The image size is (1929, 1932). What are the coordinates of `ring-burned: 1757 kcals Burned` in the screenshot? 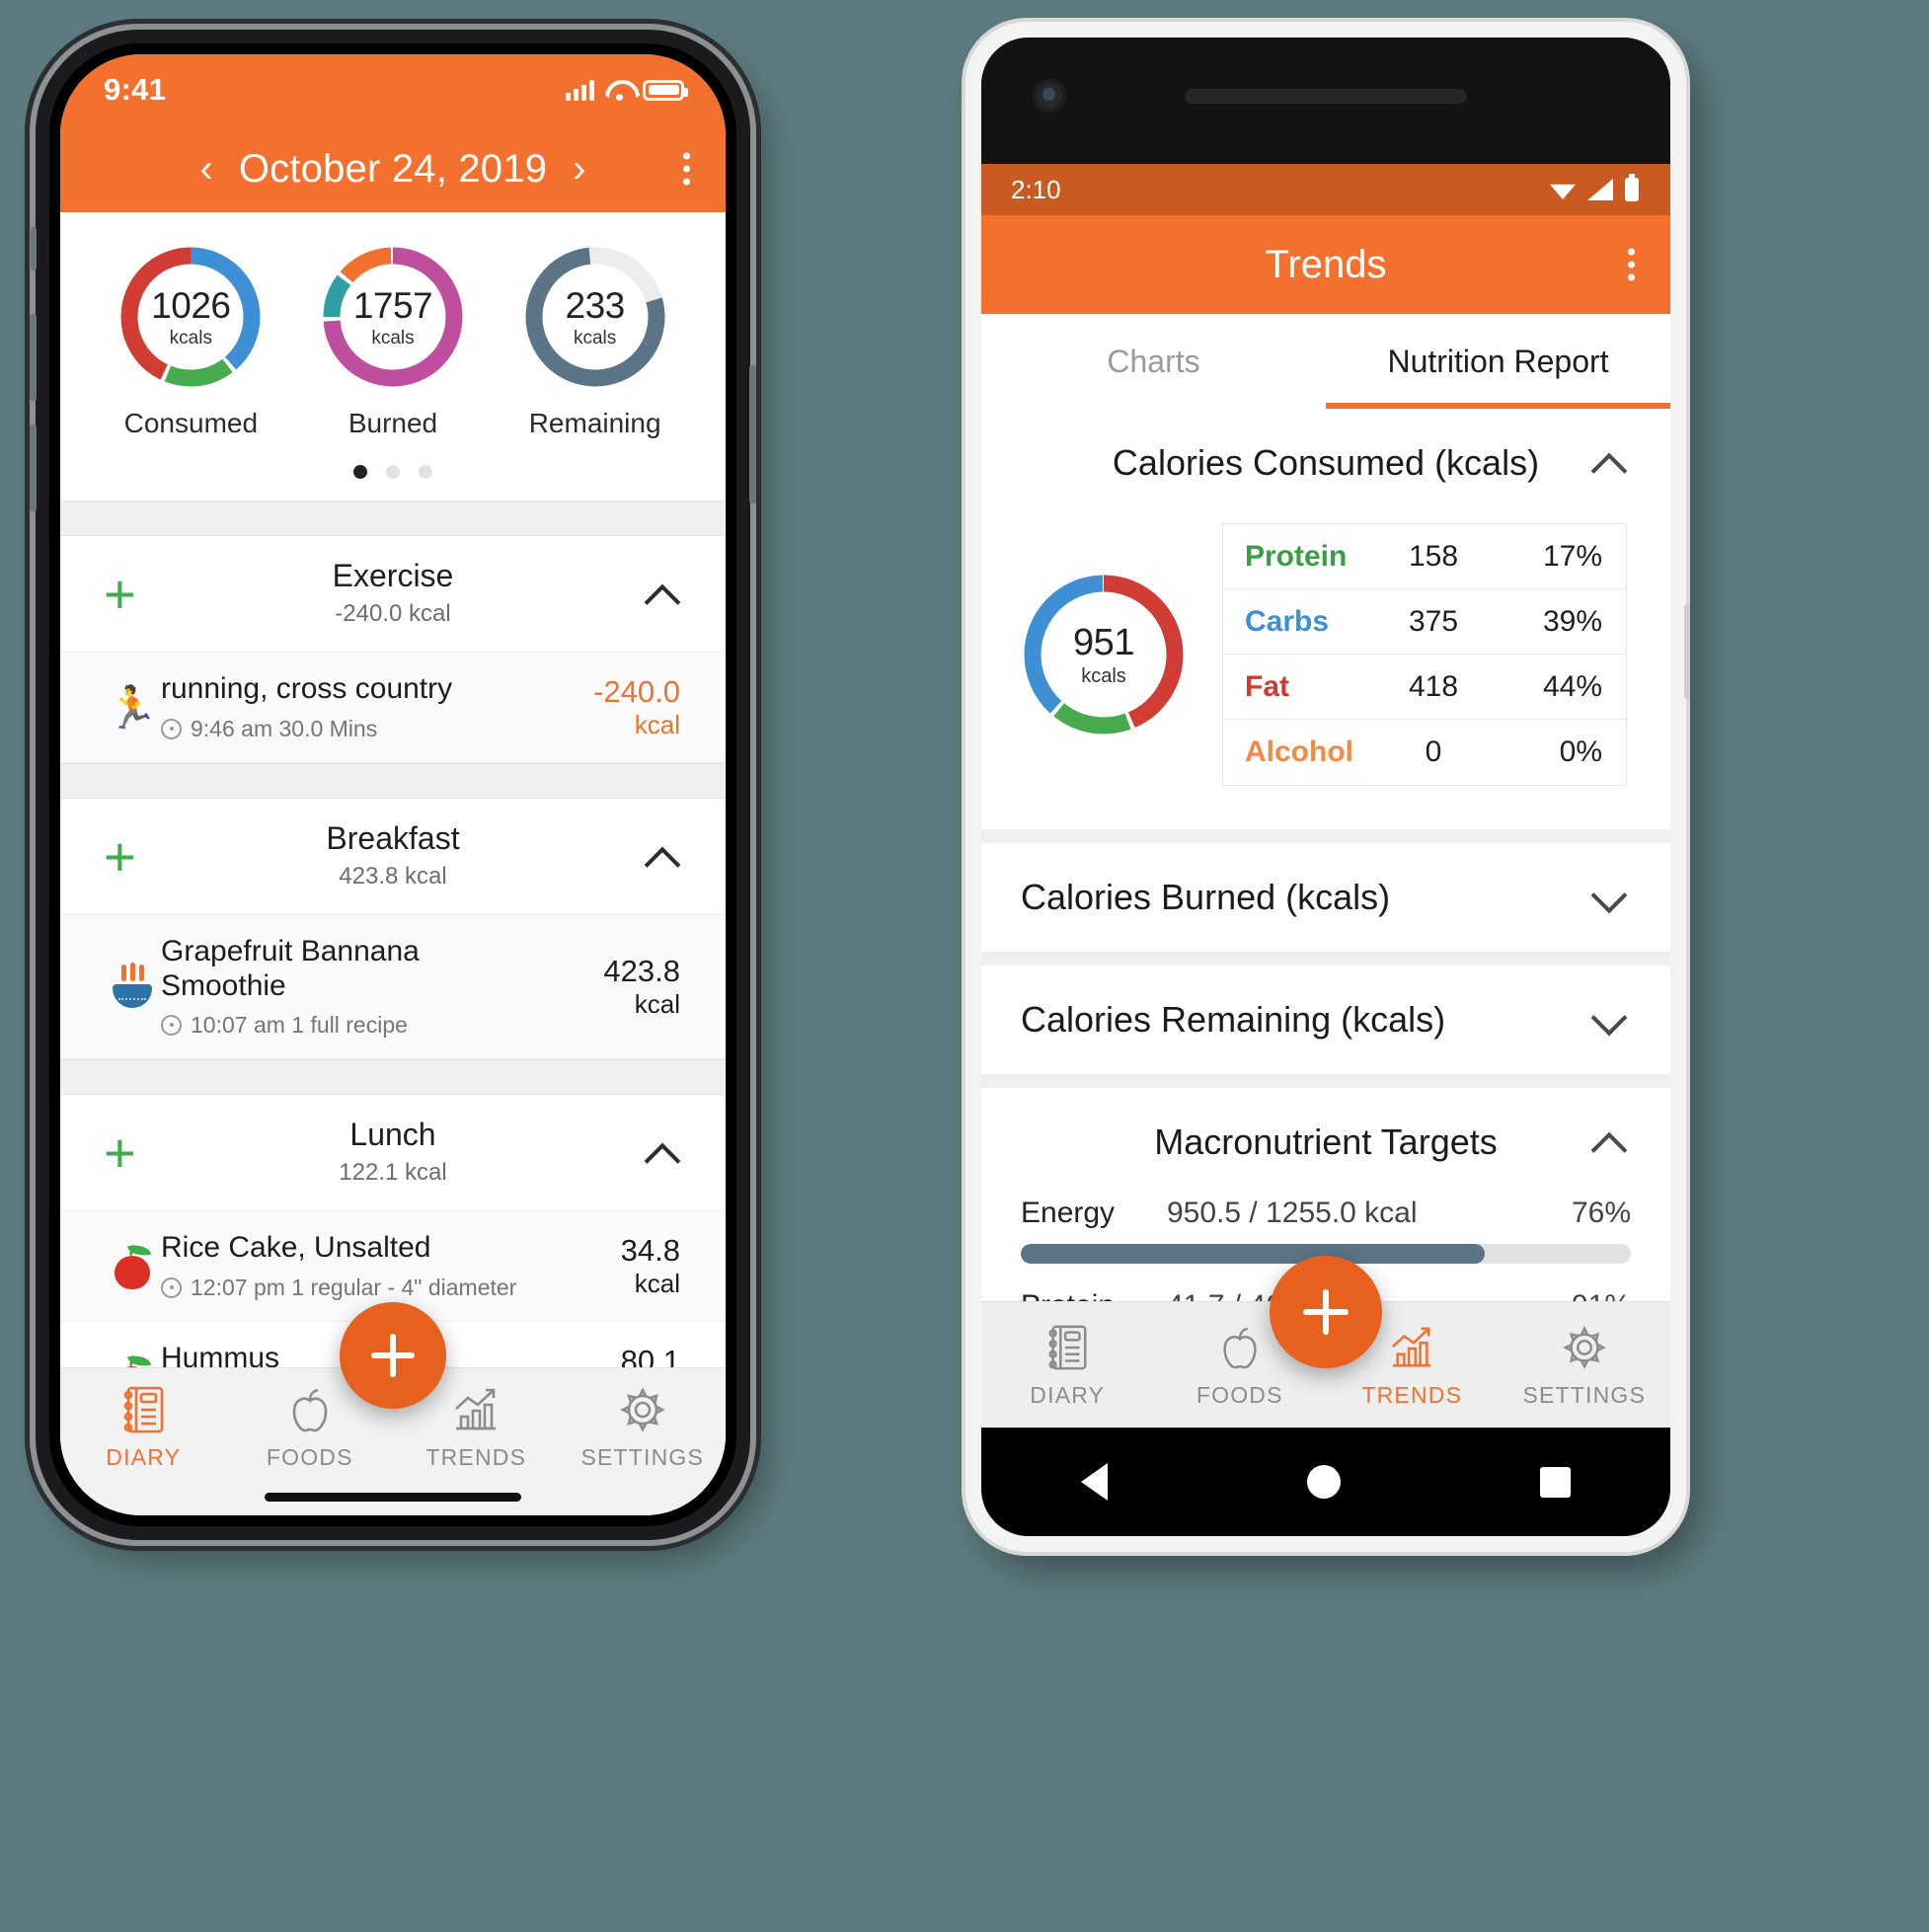 It's located at (393, 340).